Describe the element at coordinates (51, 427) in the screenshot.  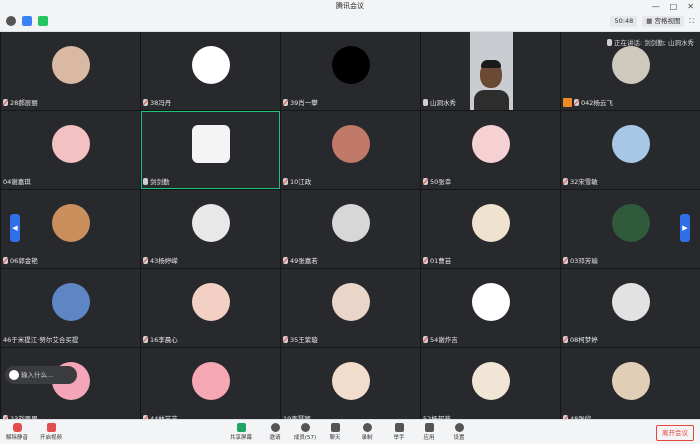
I see `camera-off-icon` at that location.